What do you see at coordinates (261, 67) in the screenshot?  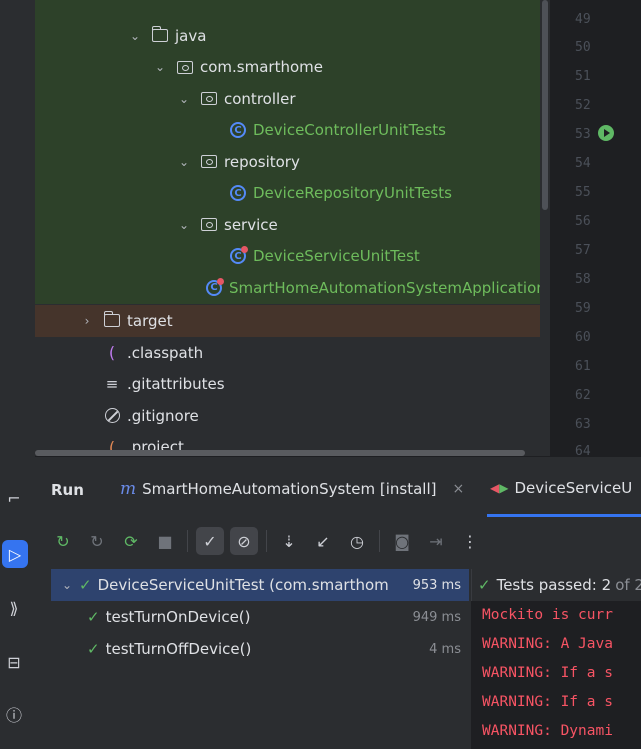 I see `tree-item-label: com.smarthome` at bounding box center [261, 67].